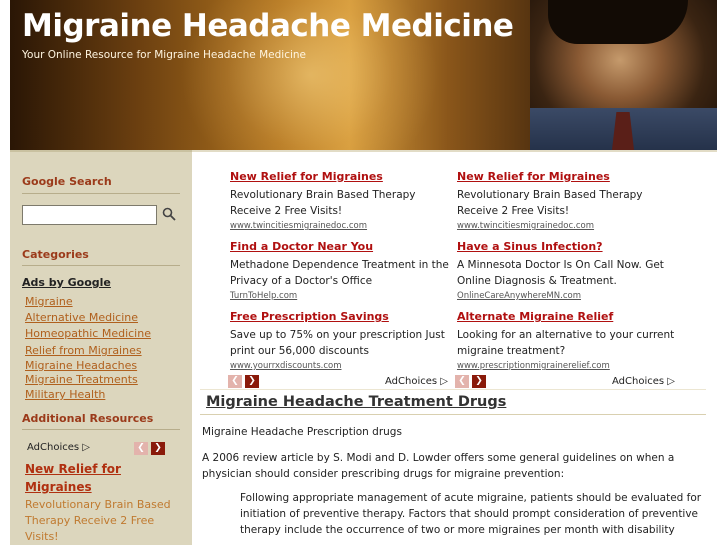  I want to click on category-link: Homeopathic Medicine, so click(88, 333).